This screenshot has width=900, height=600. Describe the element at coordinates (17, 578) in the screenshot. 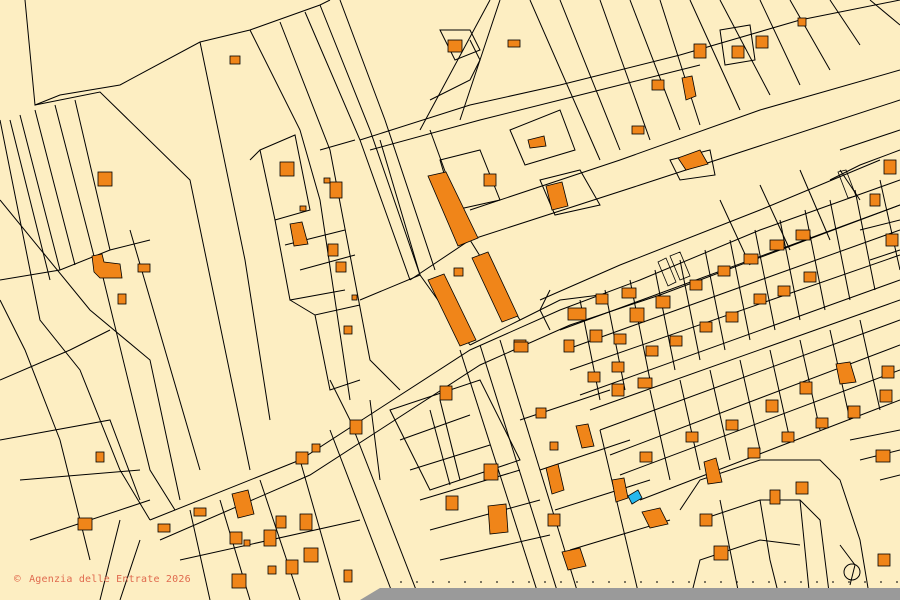

I see `copyright-symbol: ©` at that location.